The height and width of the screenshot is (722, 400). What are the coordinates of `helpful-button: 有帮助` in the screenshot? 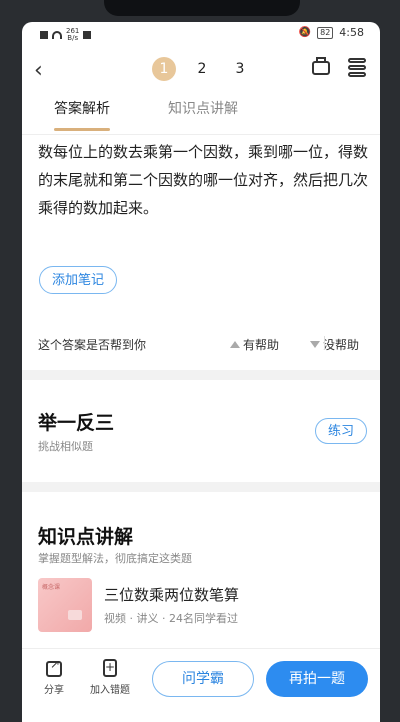 It's located at (254, 344).